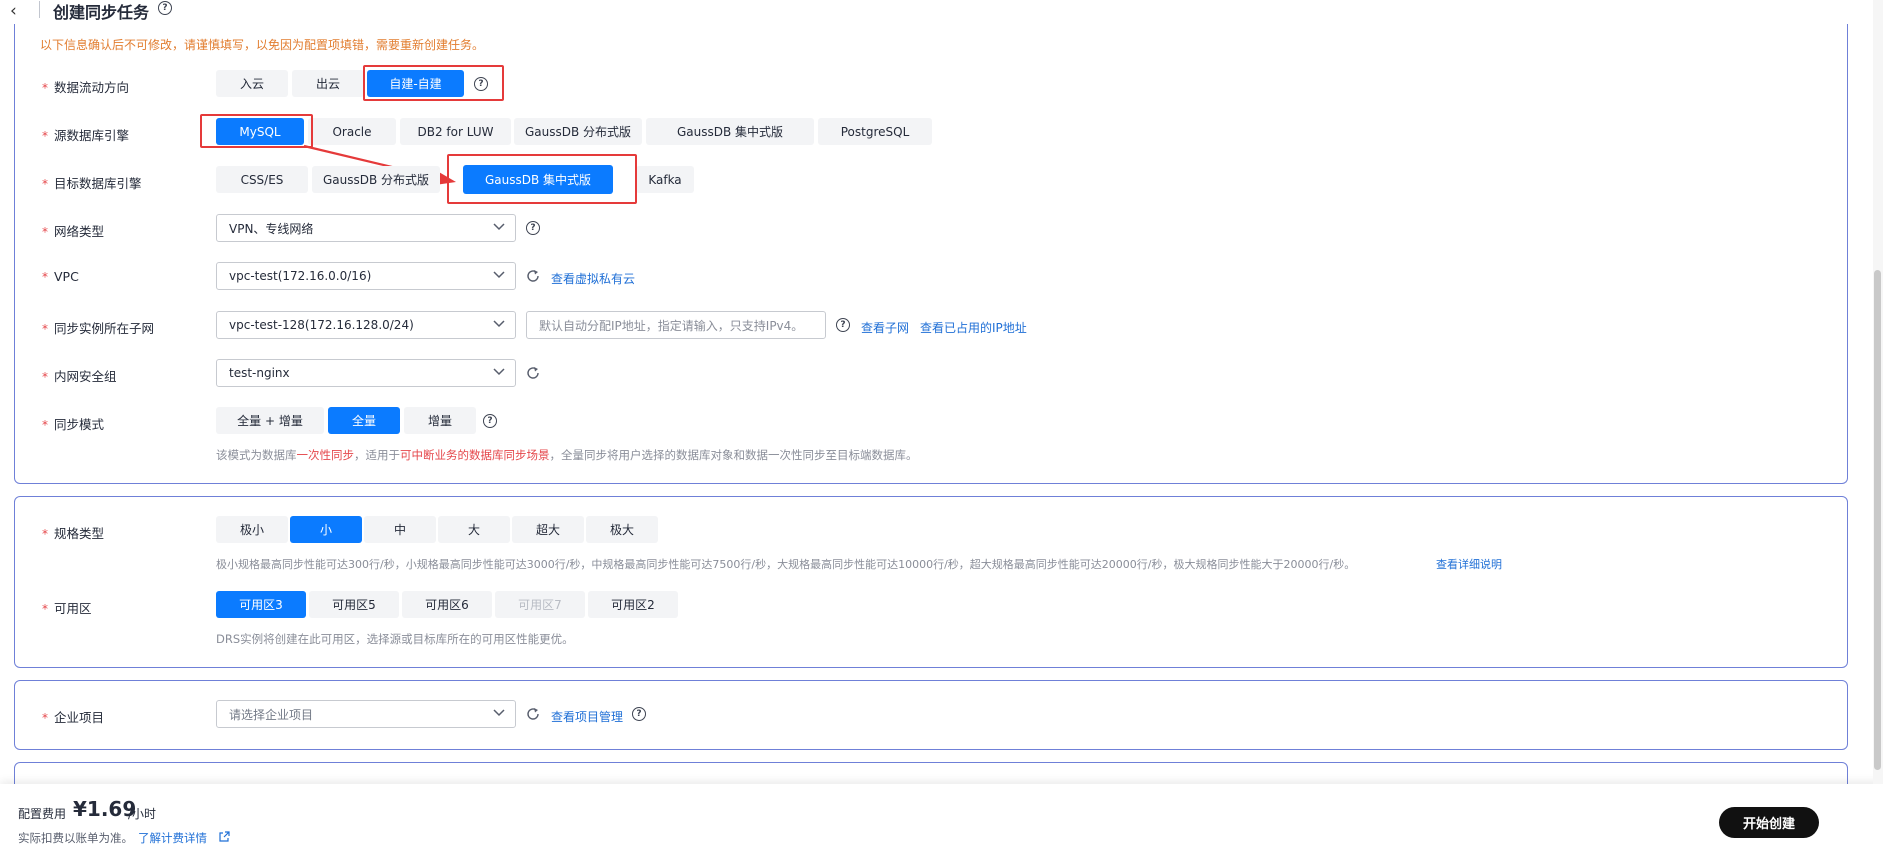 The image size is (1883, 854). What do you see at coordinates (366, 373) in the screenshot?
I see `security-group-select: test-nginx` at bounding box center [366, 373].